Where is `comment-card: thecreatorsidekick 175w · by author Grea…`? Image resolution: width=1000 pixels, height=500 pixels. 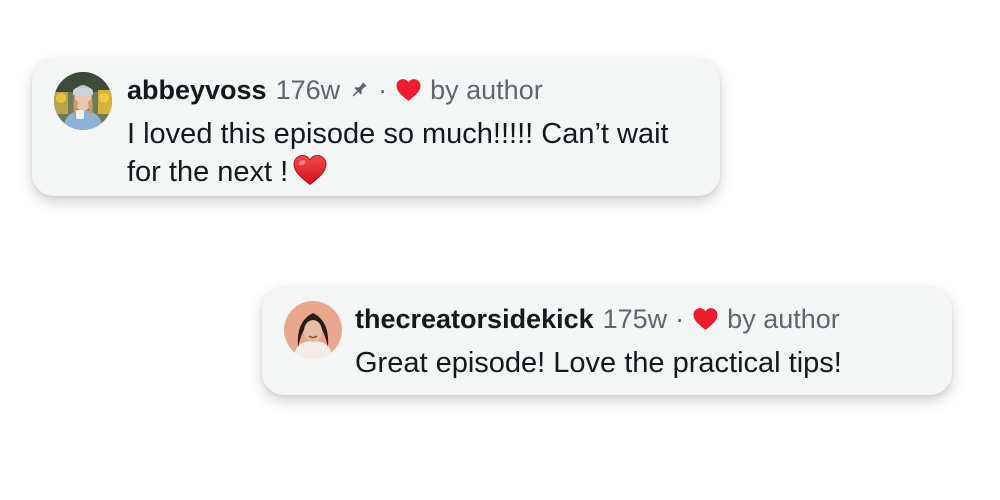
comment-card: thecreatorsidekick 175w · by author Grea… is located at coordinates (607, 341).